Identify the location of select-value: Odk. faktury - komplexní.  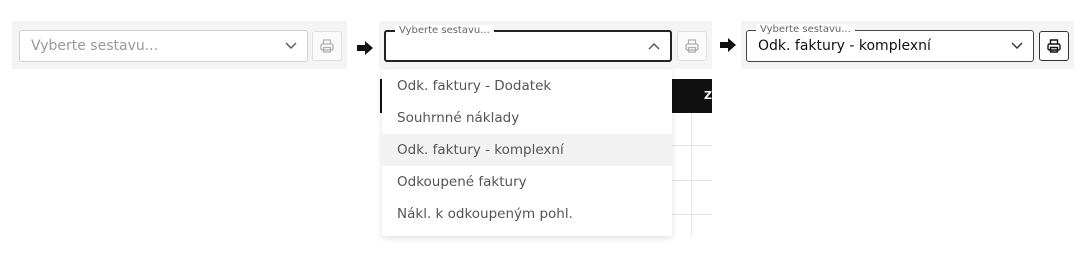
(844, 46).